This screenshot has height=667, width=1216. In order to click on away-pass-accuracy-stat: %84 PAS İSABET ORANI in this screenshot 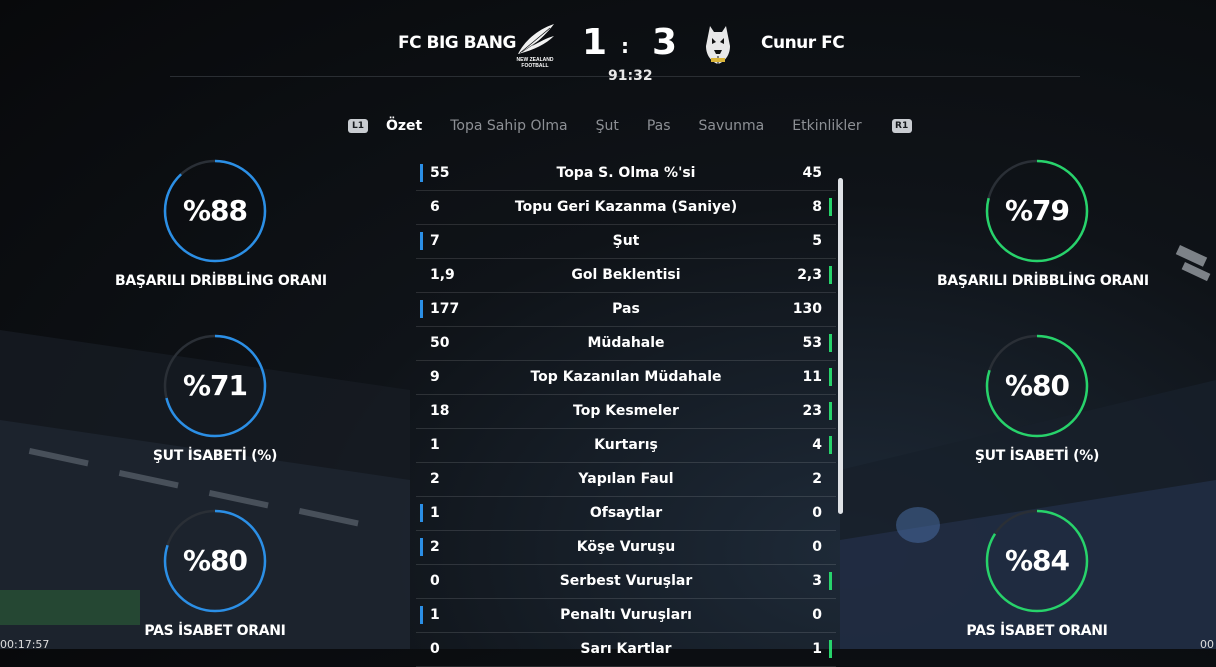, I will do `click(1037, 574)`.